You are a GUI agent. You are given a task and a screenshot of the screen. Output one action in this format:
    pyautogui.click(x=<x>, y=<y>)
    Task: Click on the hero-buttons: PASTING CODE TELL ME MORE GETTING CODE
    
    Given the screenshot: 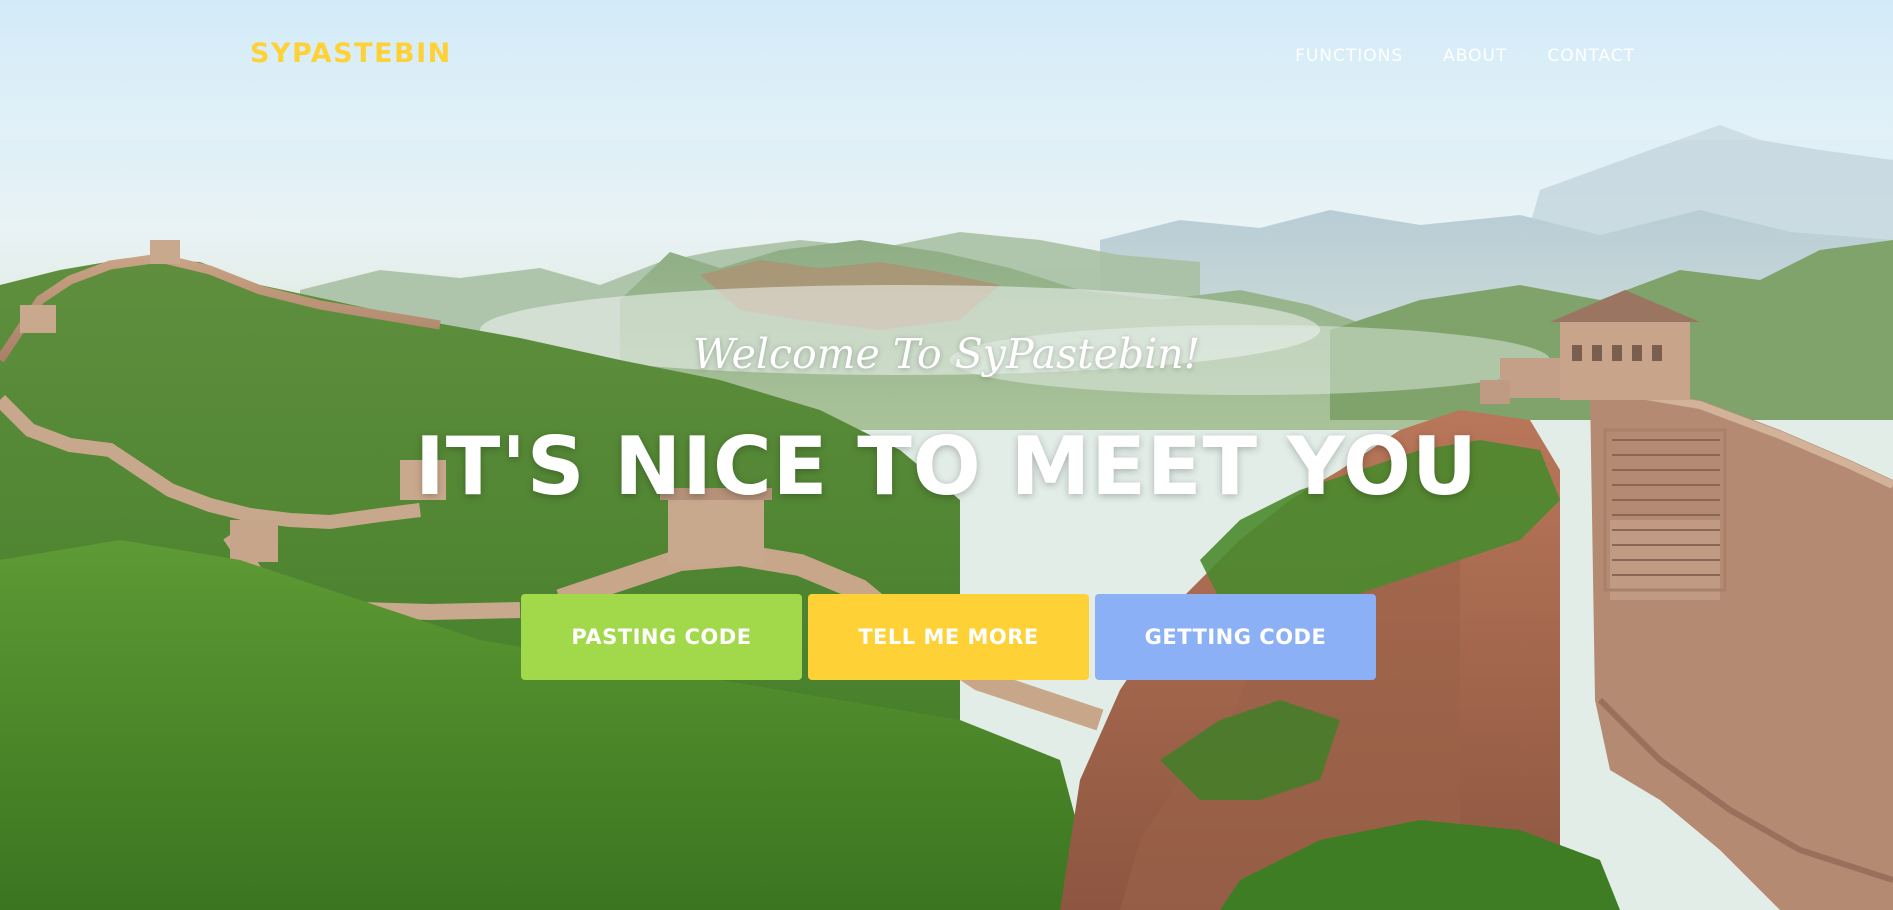 What is the action you would take?
    pyautogui.click(x=948, y=637)
    